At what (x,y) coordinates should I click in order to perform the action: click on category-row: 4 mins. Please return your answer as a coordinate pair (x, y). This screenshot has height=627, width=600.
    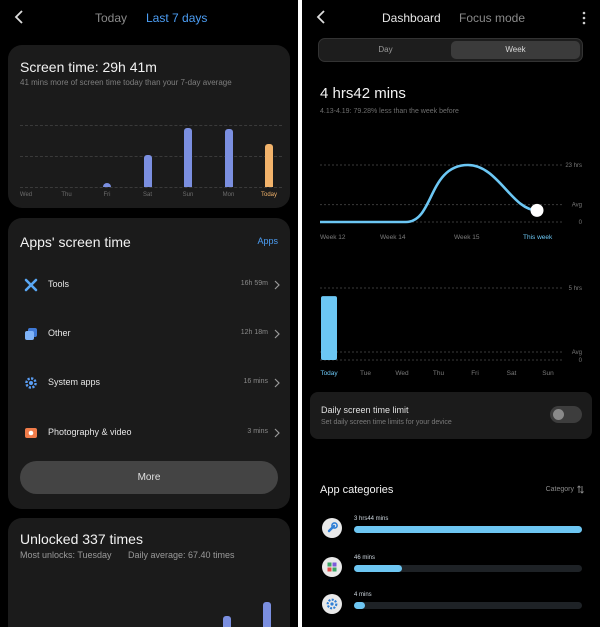
    Looking at the image, I should click on (451, 605).